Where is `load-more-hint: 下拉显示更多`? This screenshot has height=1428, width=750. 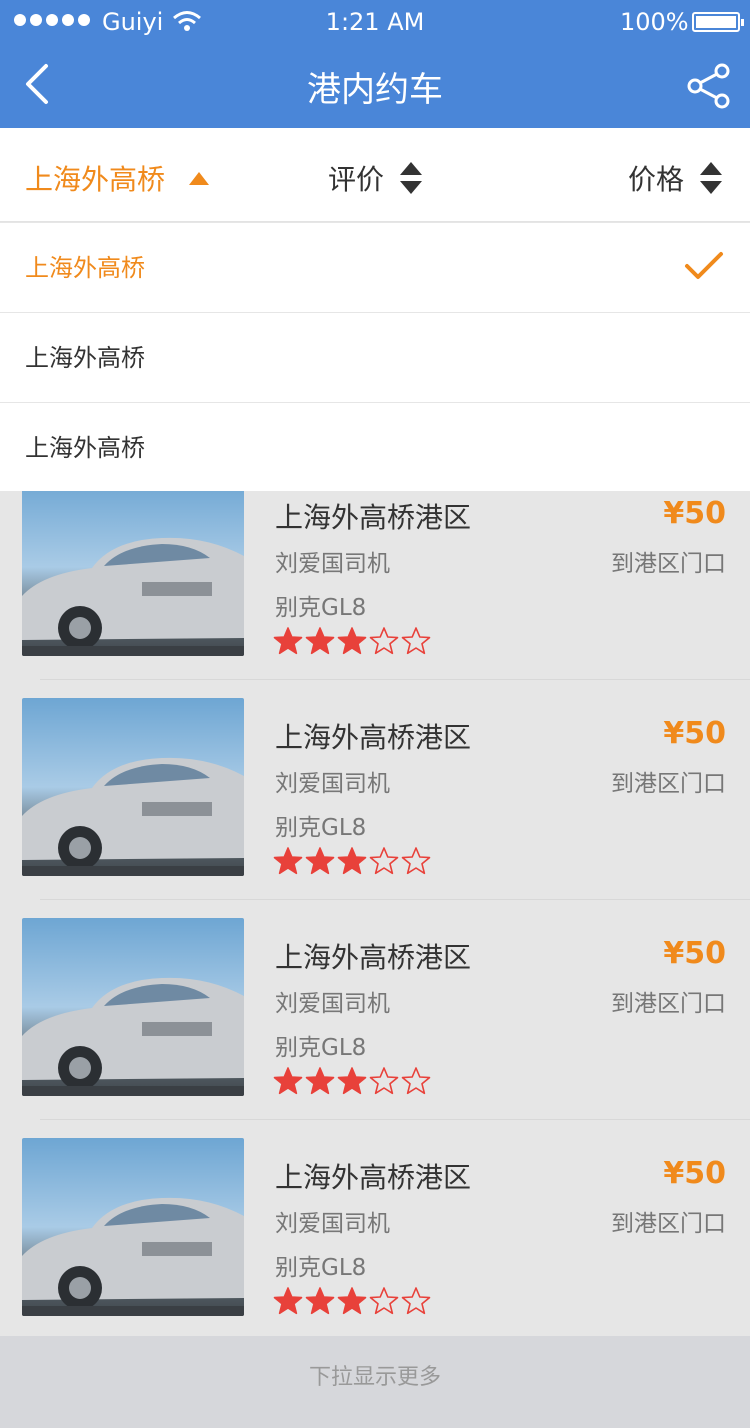 load-more-hint: 下拉显示更多 is located at coordinates (375, 1382).